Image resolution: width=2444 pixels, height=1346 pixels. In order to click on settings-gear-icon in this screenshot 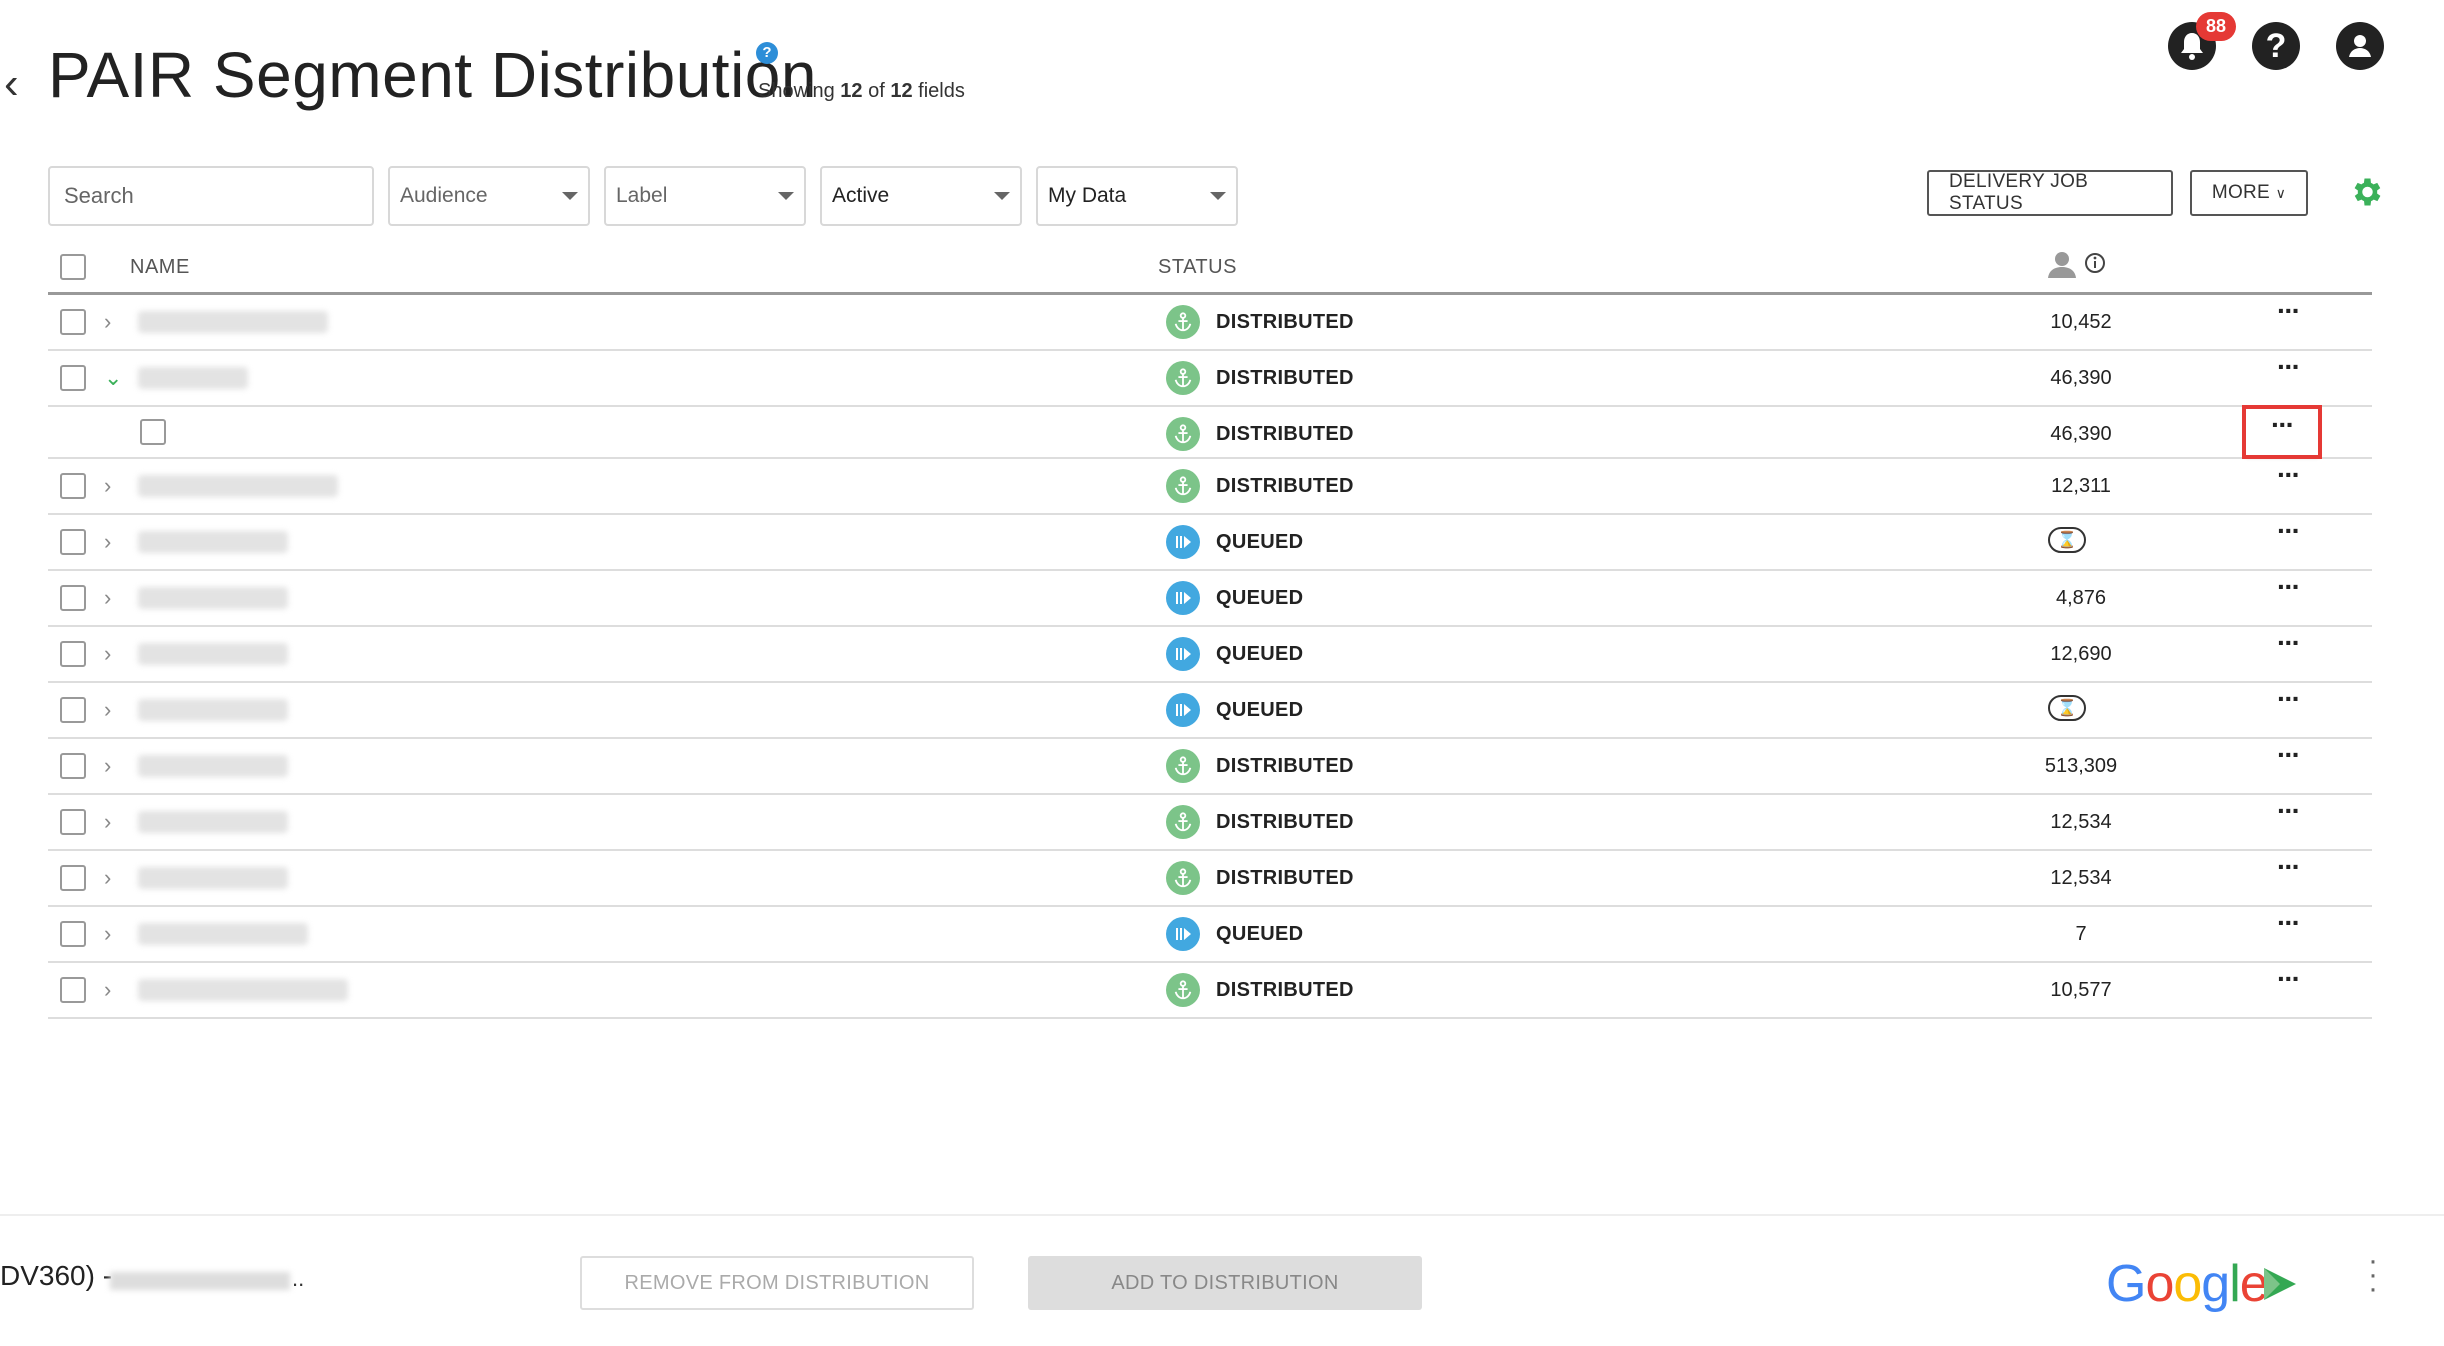, I will do `click(2366, 192)`.